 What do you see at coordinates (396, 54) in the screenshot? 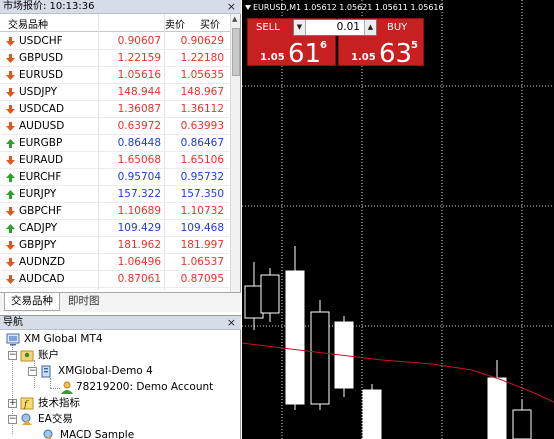
I see `buy-price-main: 63` at bounding box center [396, 54].